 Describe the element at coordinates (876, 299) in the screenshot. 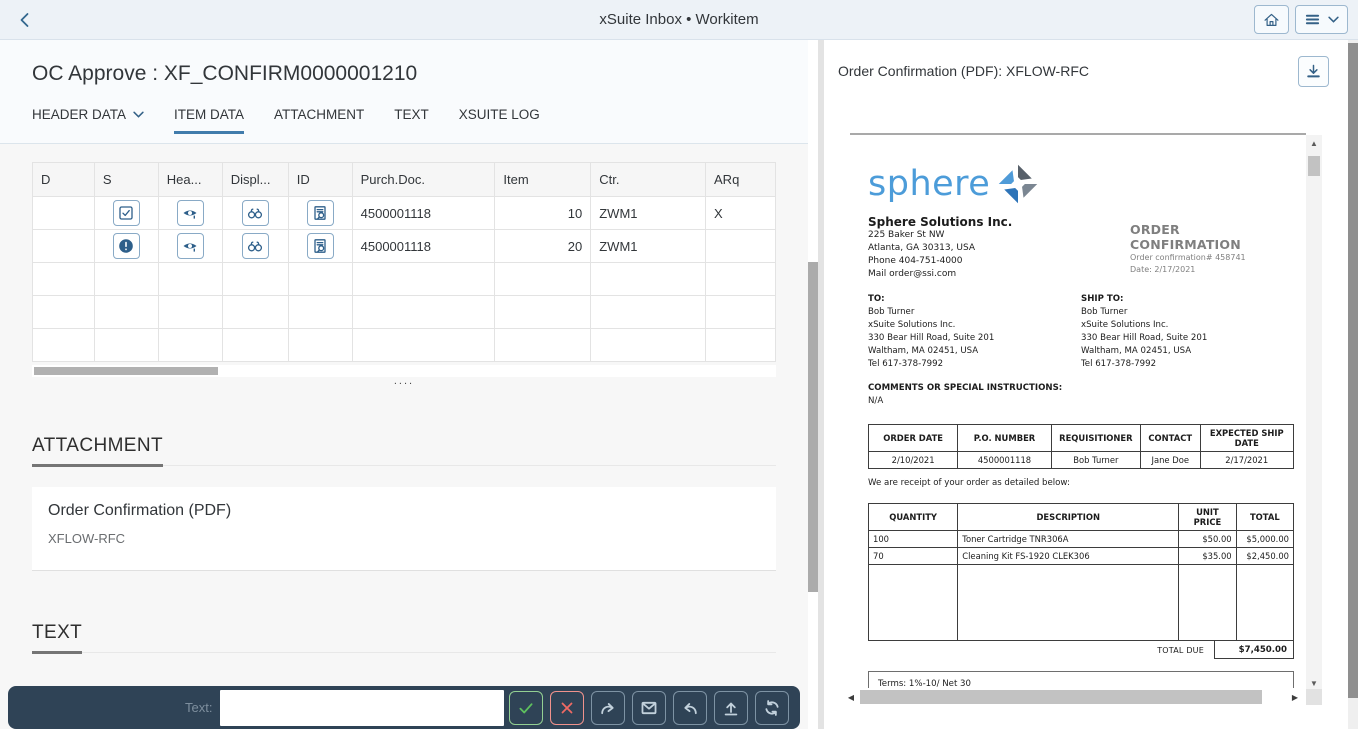

I see `to-label: TO:` at that location.